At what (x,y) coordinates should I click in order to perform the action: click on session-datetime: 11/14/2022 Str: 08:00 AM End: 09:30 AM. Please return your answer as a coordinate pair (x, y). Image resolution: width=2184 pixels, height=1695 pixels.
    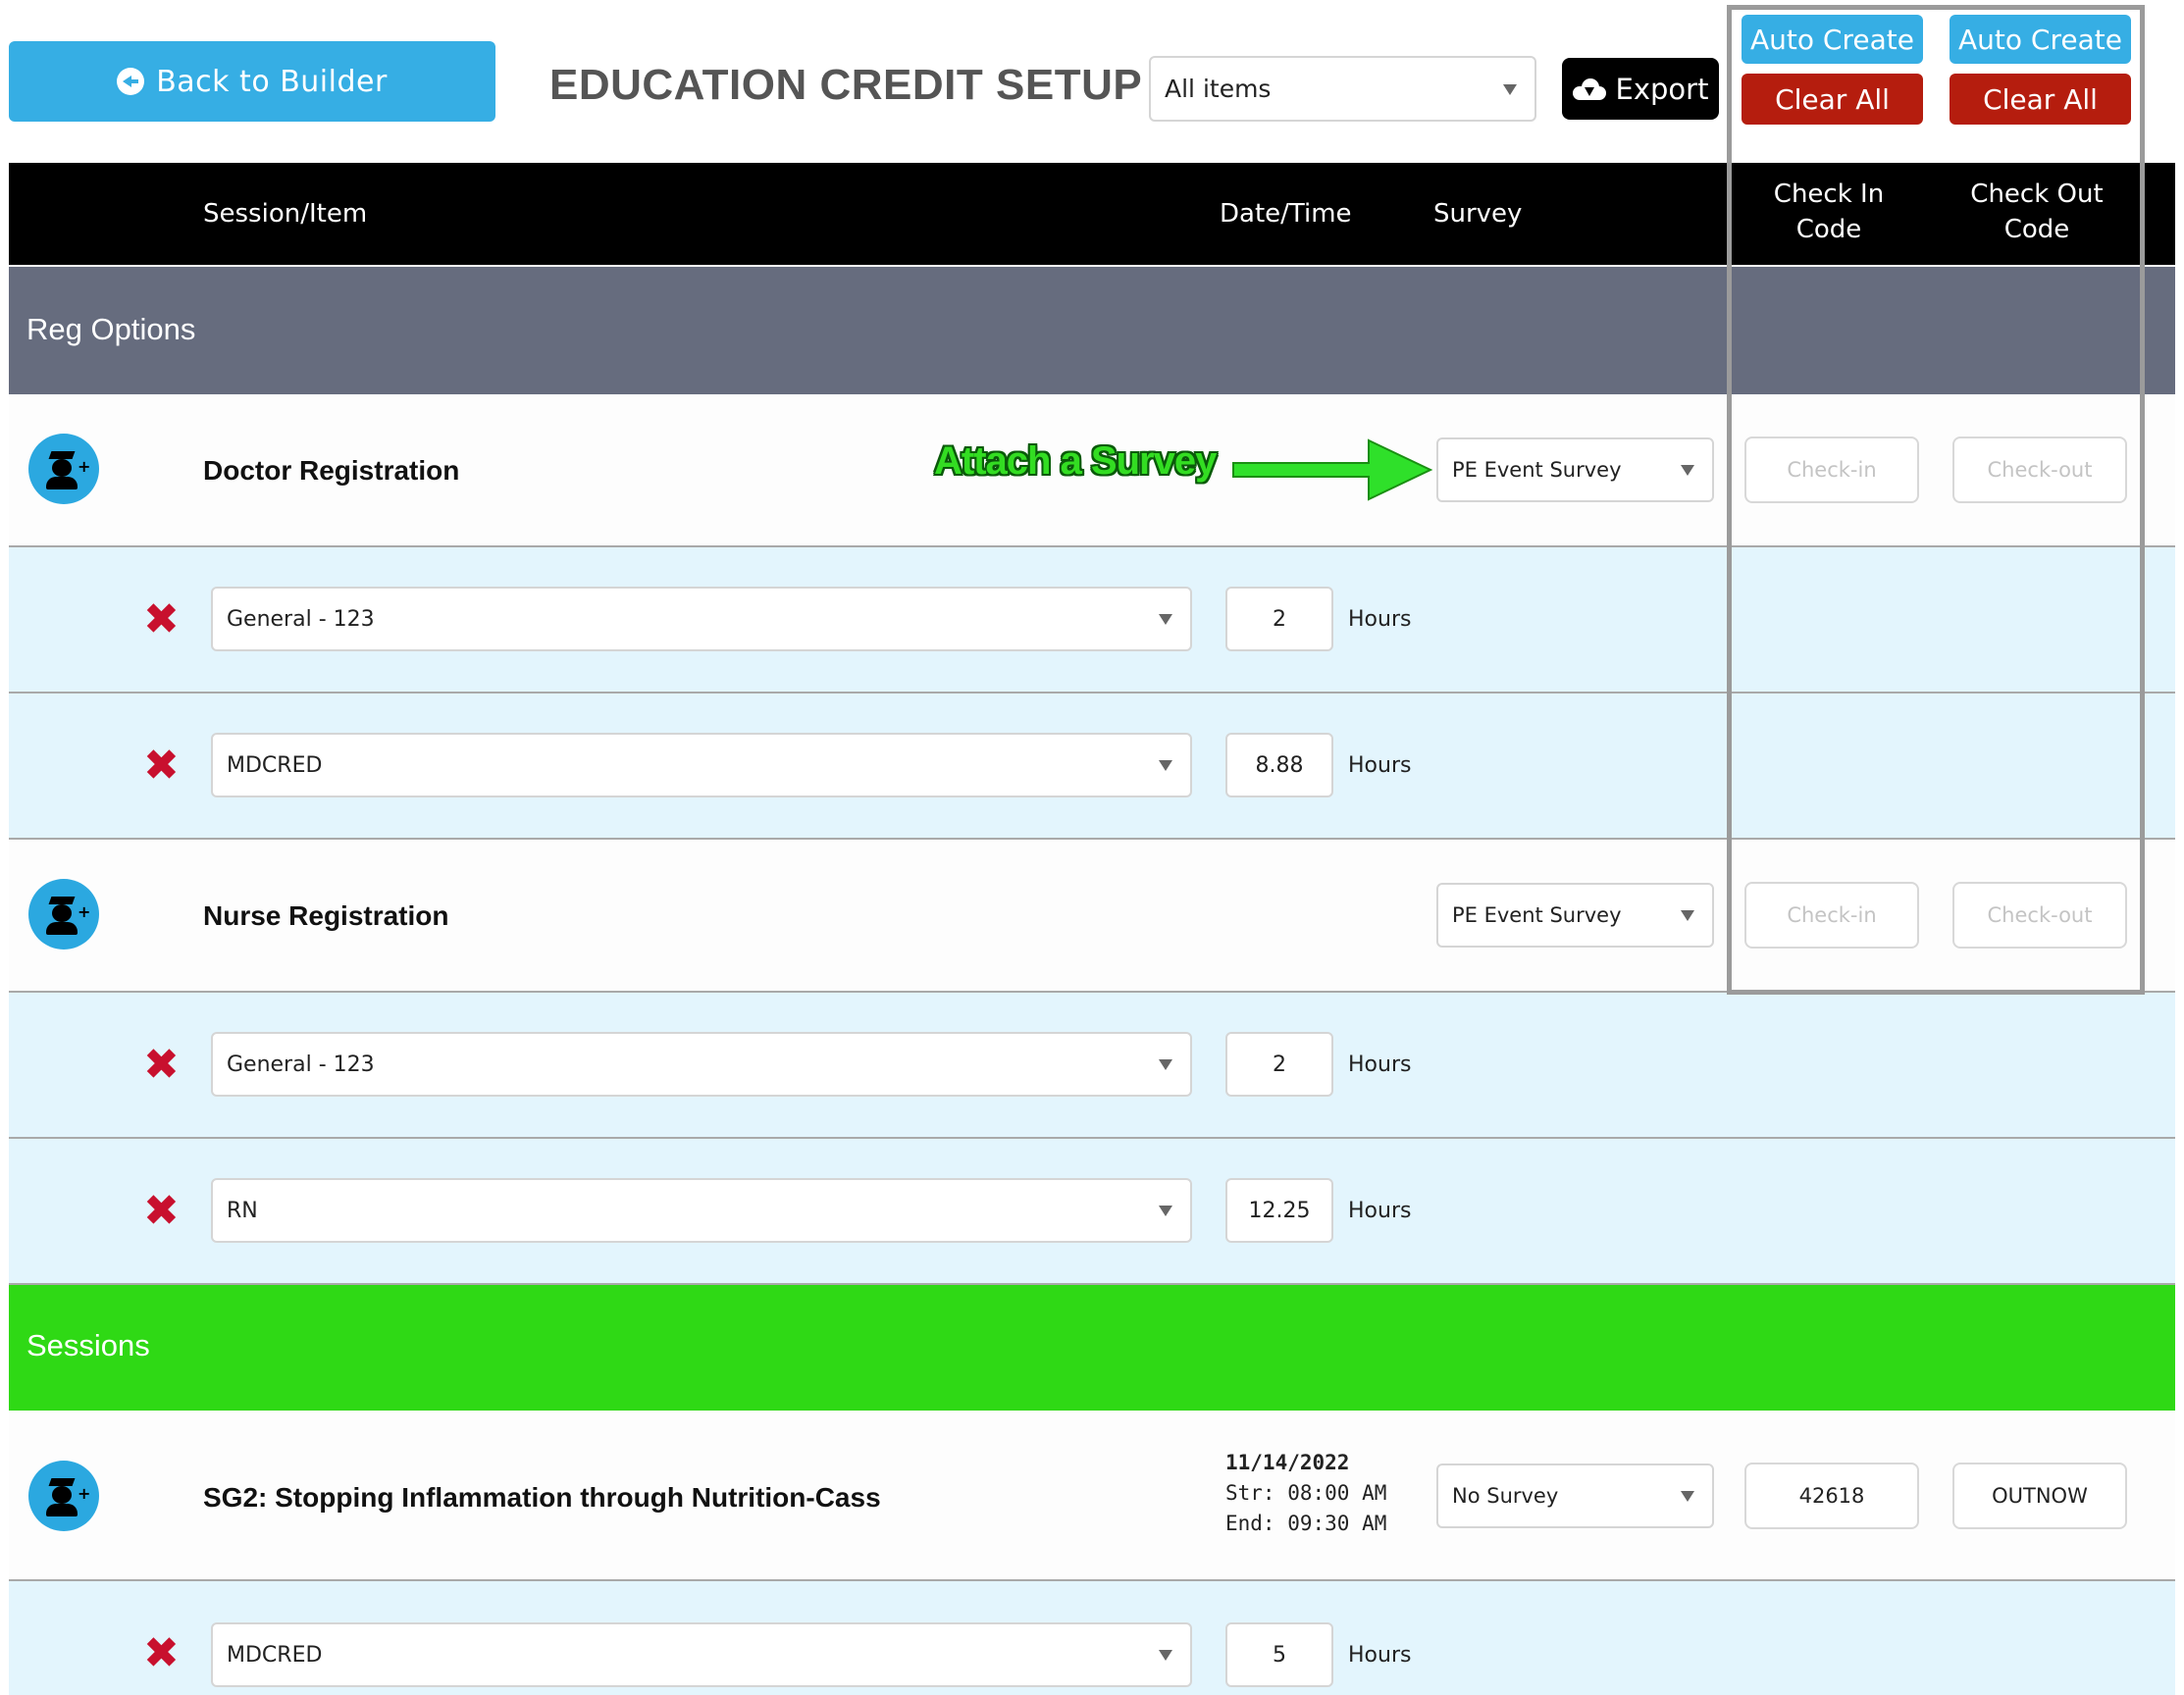
    Looking at the image, I should click on (1305, 1493).